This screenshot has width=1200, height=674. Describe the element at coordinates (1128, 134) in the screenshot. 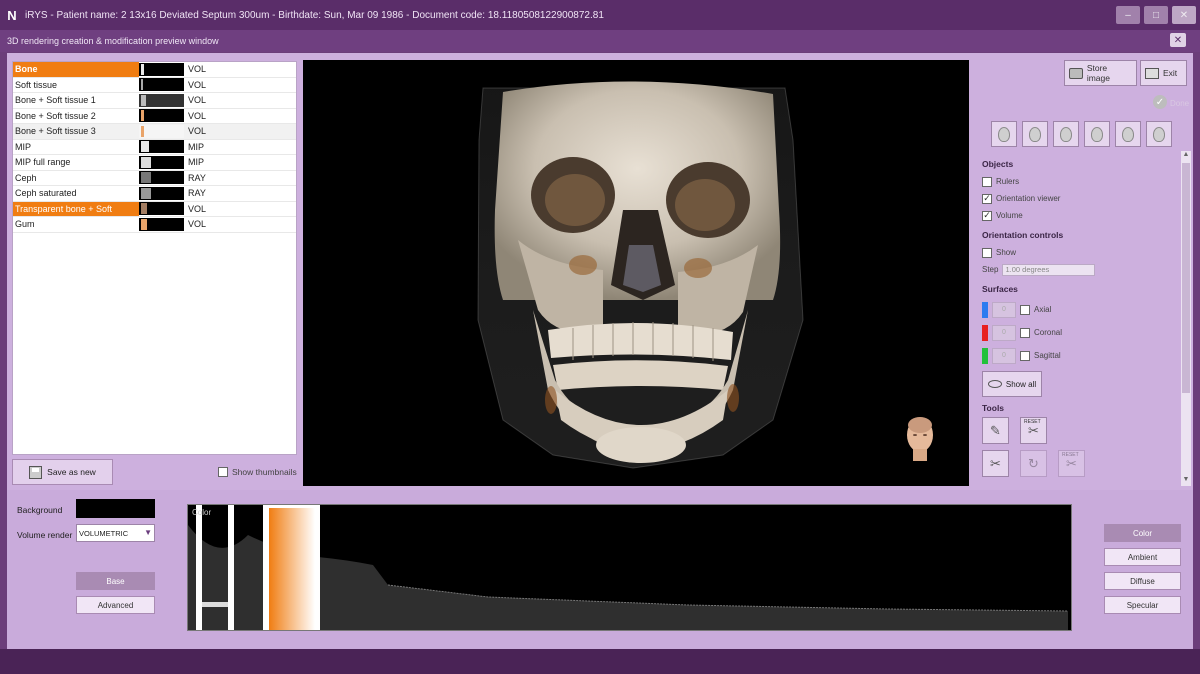

I see `view-top-button` at that location.